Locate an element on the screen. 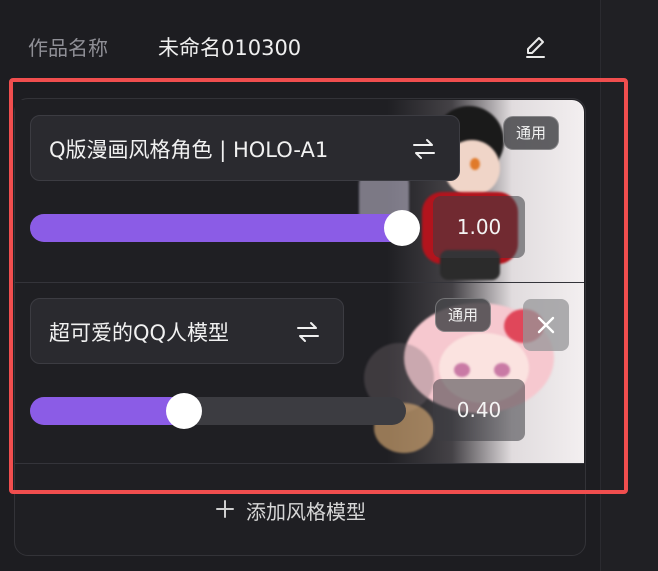  plus-icon is located at coordinates (225, 509).